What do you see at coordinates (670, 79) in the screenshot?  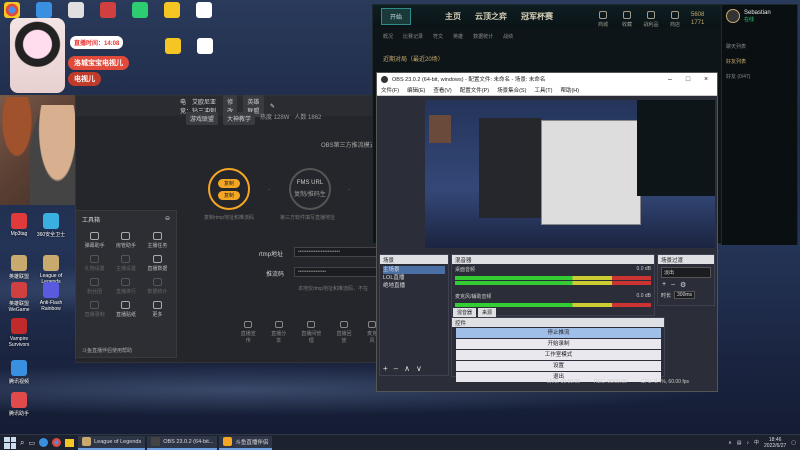 I see `minimize-icon: –` at bounding box center [670, 79].